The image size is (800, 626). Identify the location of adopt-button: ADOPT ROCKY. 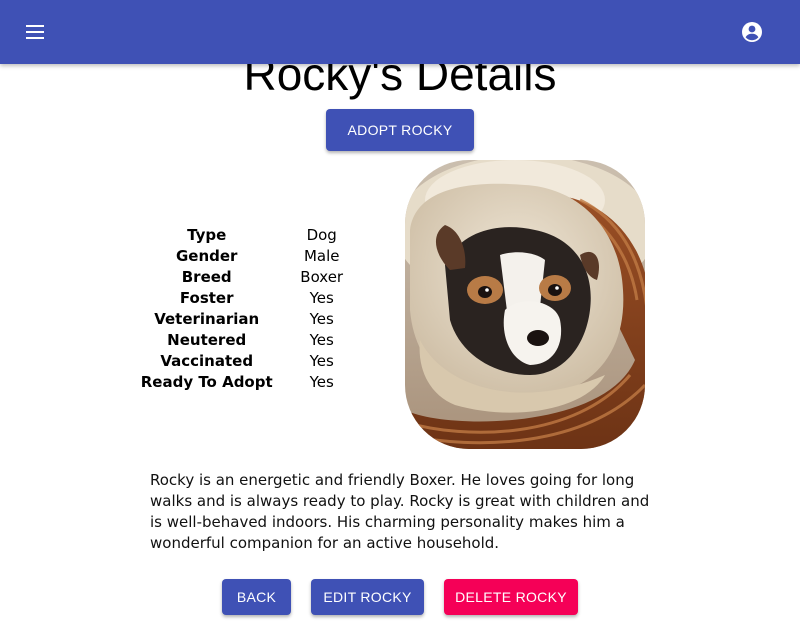
(400, 130).